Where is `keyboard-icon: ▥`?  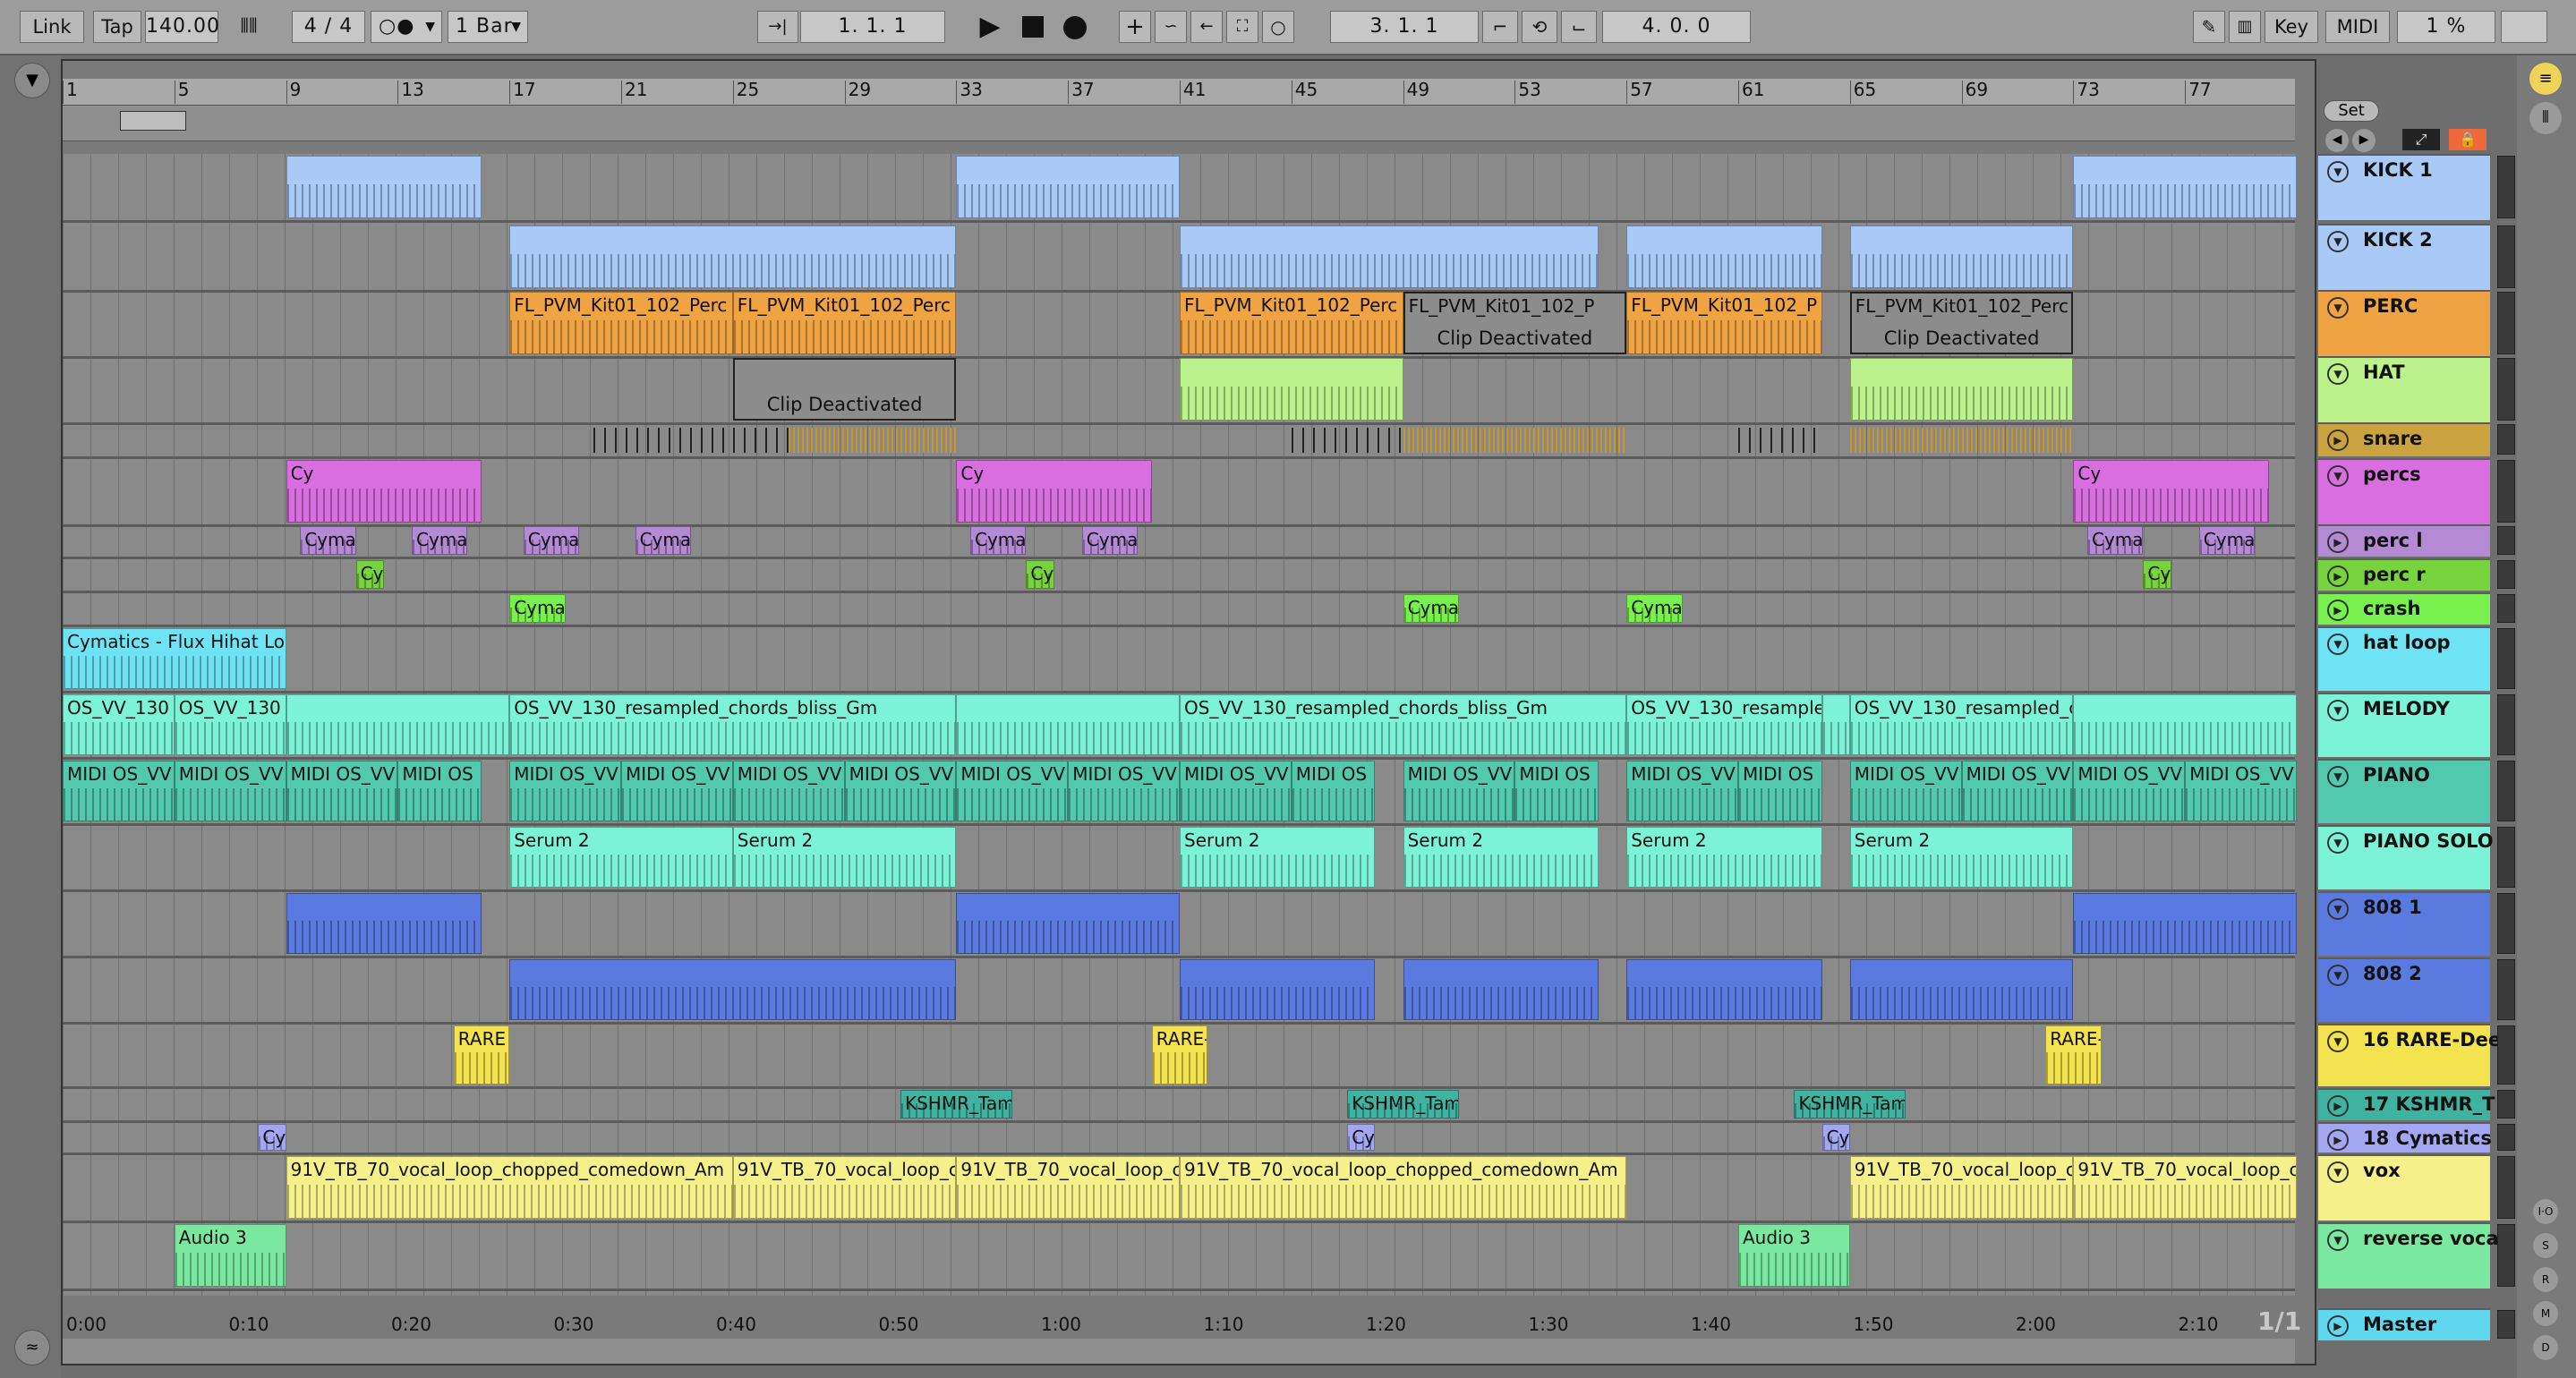 keyboard-icon: ▥ is located at coordinates (2245, 27).